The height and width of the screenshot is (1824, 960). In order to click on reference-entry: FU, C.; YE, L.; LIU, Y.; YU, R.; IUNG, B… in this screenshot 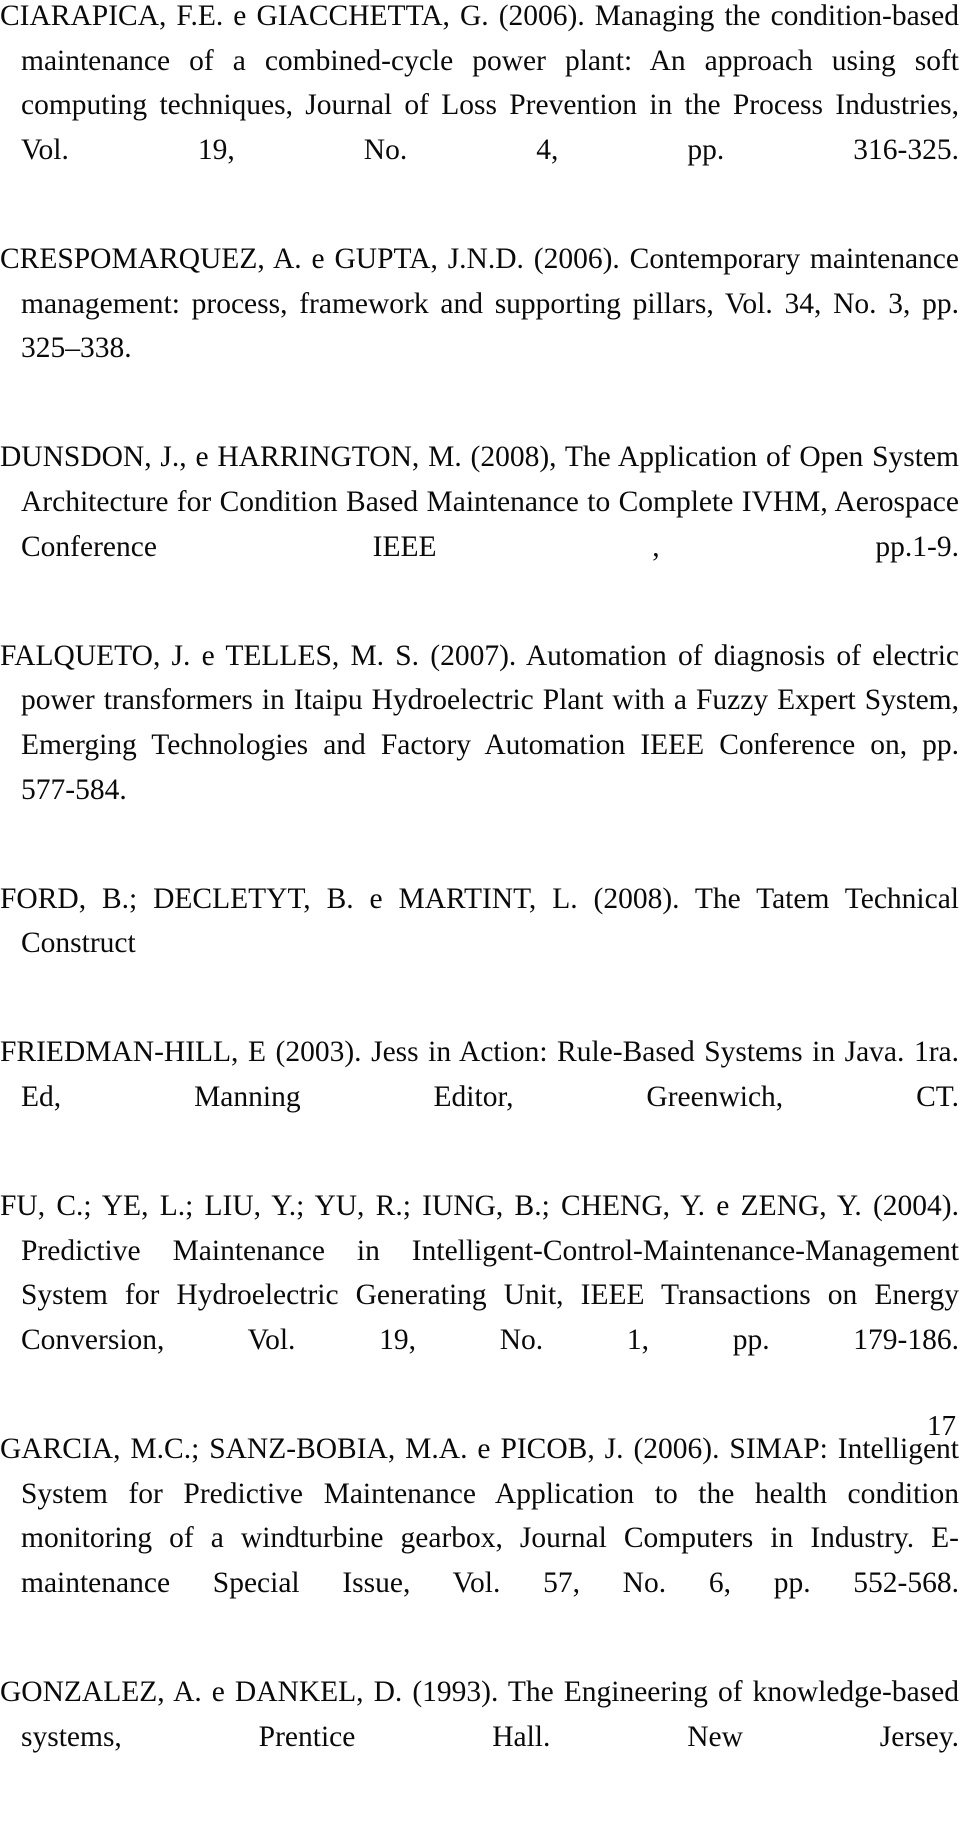, I will do `click(479, 1273)`.